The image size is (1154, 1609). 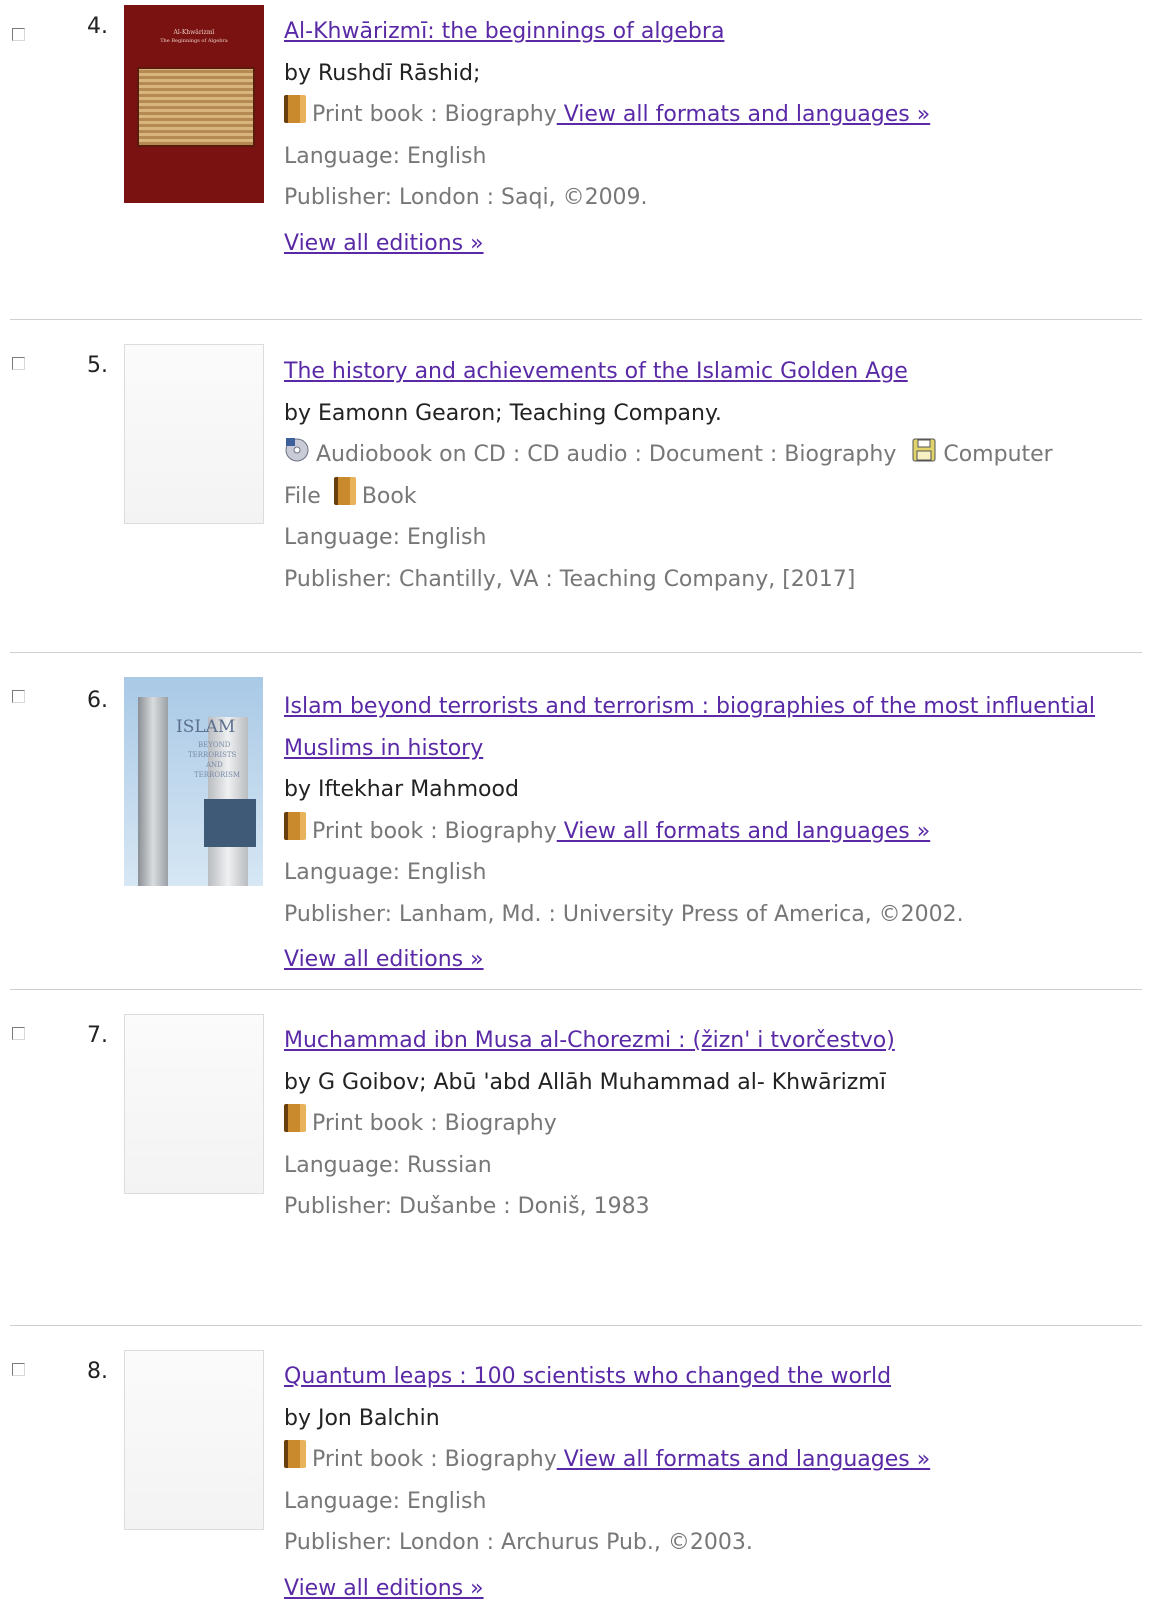 What do you see at coordinates (97, 365) in the screenshot?
I see `result-number: 5.` at bounding box center [97, 365].